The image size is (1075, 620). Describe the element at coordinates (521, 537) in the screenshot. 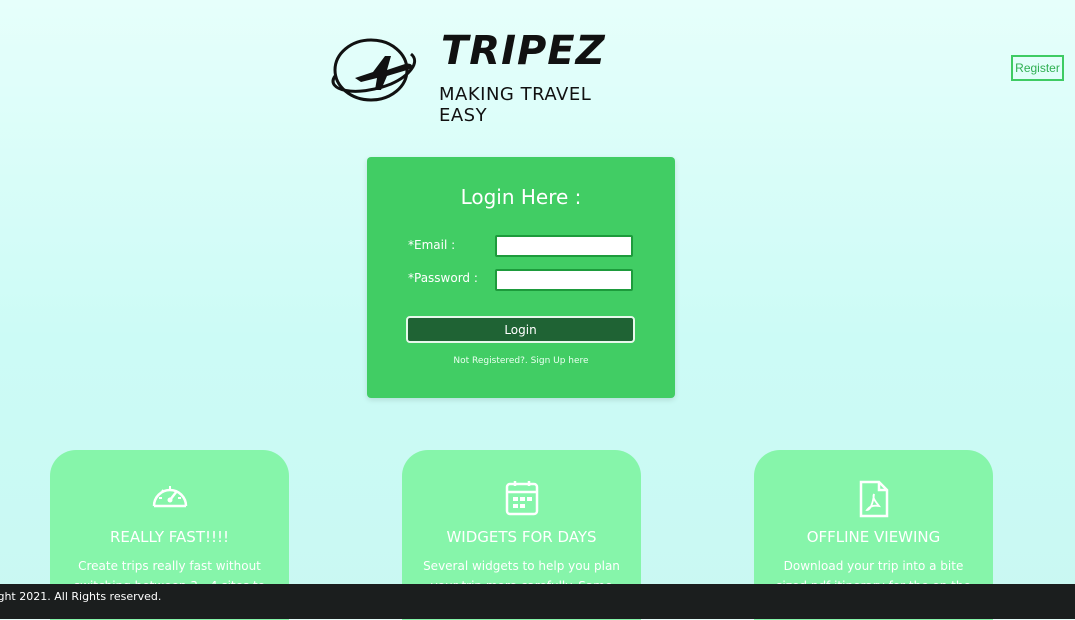

I see `feature-title: WIDGETS FOR DAYS` at that location.